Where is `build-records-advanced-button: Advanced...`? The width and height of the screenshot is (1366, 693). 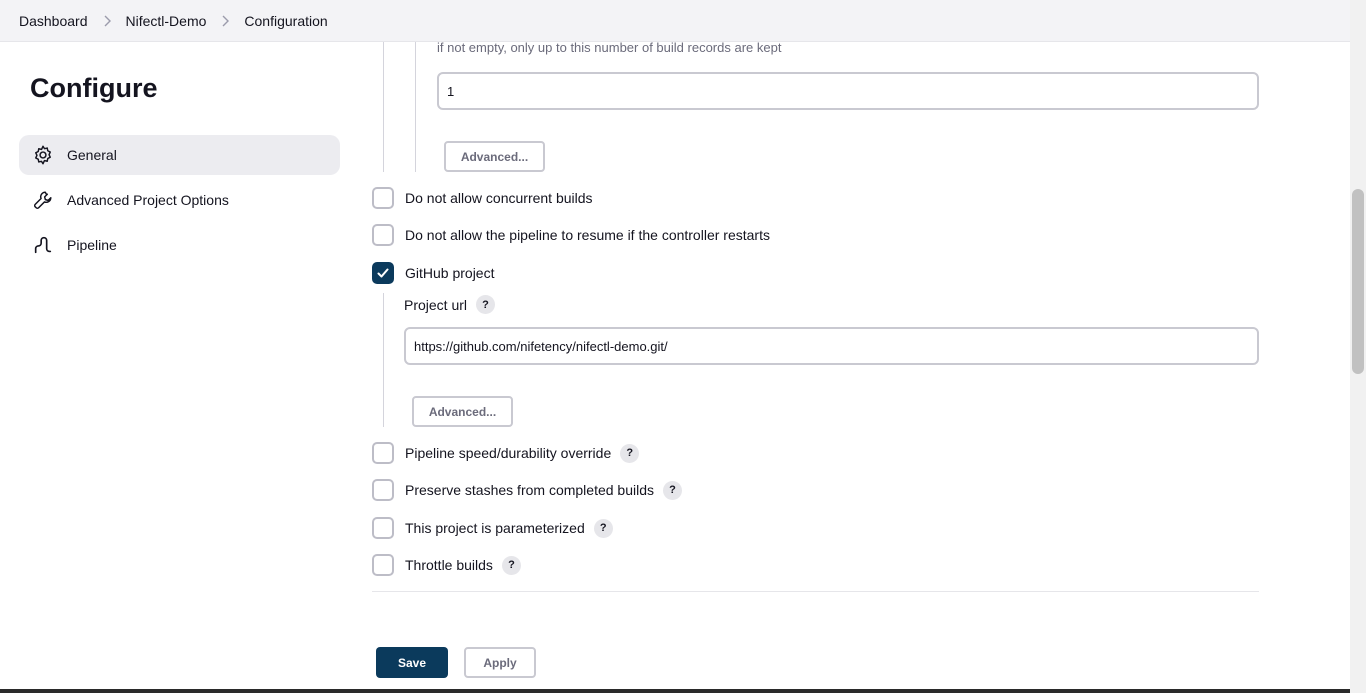
build-records-advanced-button: Advanced... is located at coordinates (494, 156).